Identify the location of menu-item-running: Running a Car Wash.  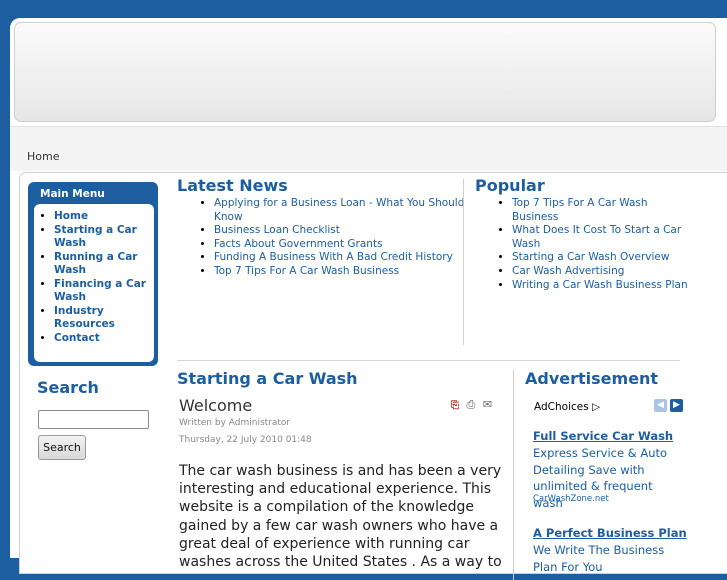
(104, 264).